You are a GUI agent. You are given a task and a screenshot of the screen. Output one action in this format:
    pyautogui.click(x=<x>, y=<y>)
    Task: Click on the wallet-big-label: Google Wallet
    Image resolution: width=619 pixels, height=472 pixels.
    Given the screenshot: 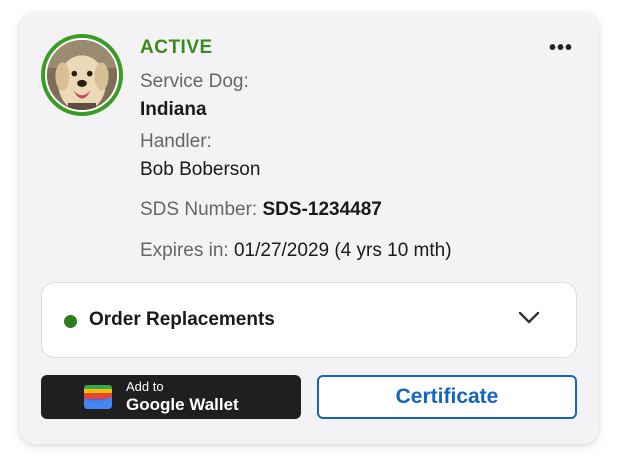 What is the action you would take?
    pyautogui.click(x=182, y=404)
    